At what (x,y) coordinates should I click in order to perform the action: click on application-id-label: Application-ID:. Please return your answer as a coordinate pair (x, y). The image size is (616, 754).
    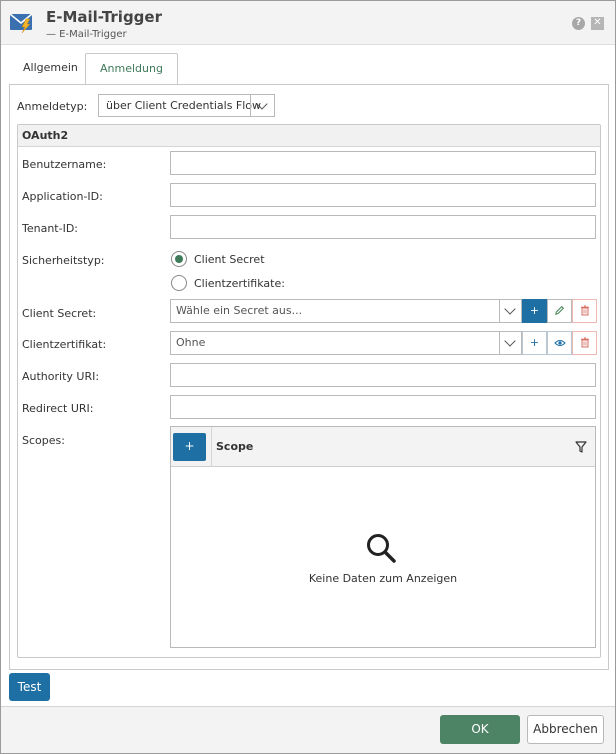
    Looking at the image, I should click on (62, 196).